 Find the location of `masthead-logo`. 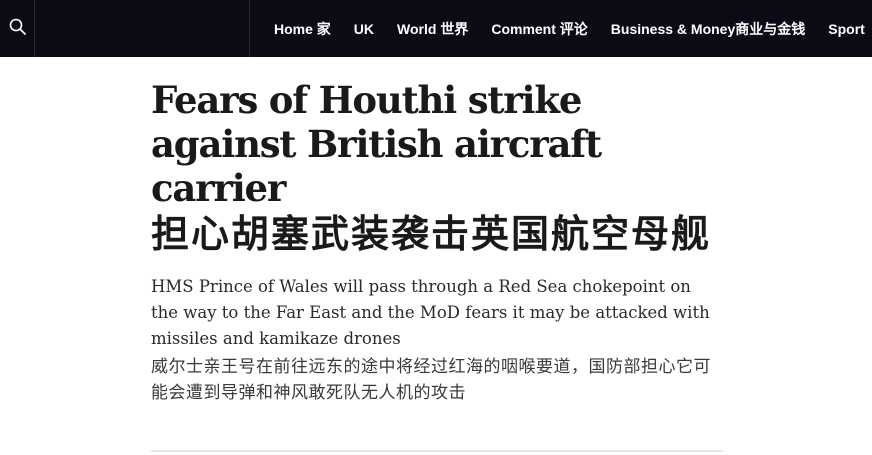

masthead-logo is located at coordinates (142, 28).